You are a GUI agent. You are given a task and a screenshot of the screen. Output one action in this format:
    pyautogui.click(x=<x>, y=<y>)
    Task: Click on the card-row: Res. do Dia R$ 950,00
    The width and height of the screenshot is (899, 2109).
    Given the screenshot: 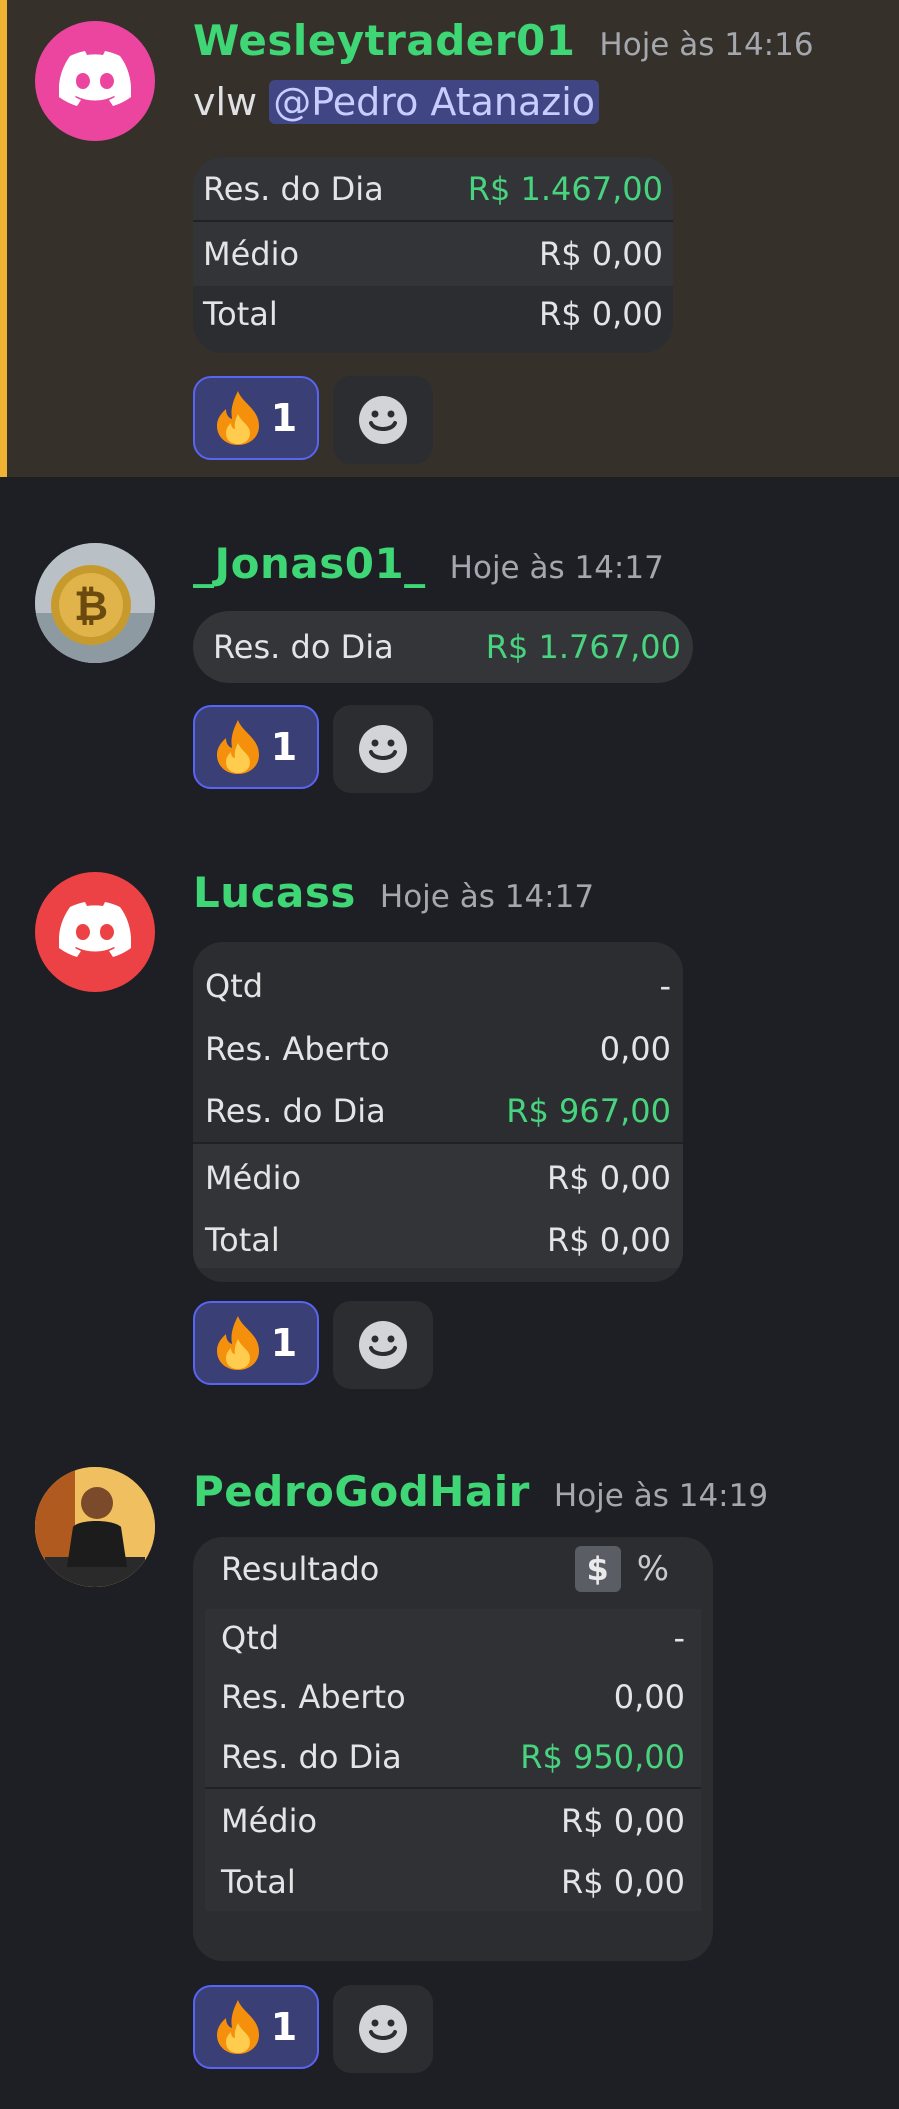 What is the action you would take?
    pyautogui.click(x=453, y=1757)
    